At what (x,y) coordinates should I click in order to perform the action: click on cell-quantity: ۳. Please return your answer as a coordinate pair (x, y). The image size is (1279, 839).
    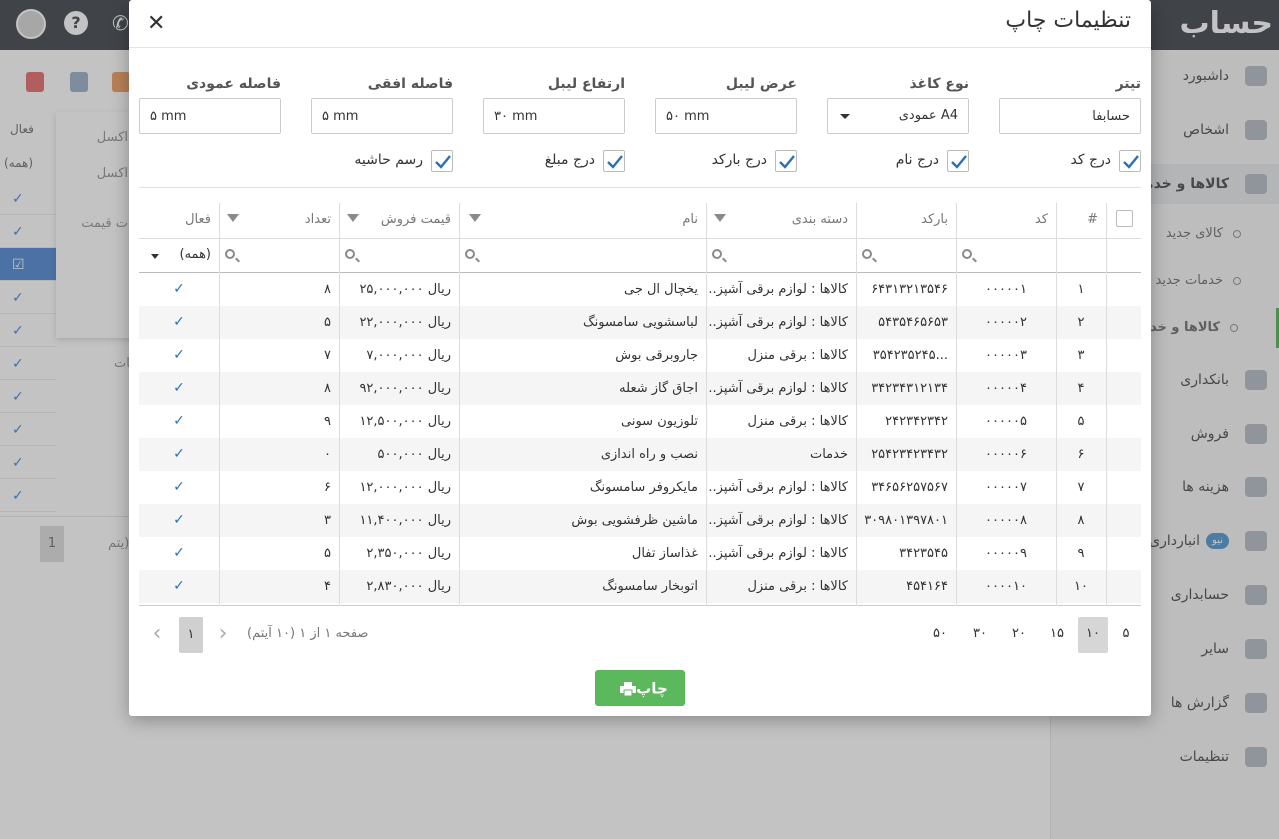
    Looking at the image, I should click on (327, 520).